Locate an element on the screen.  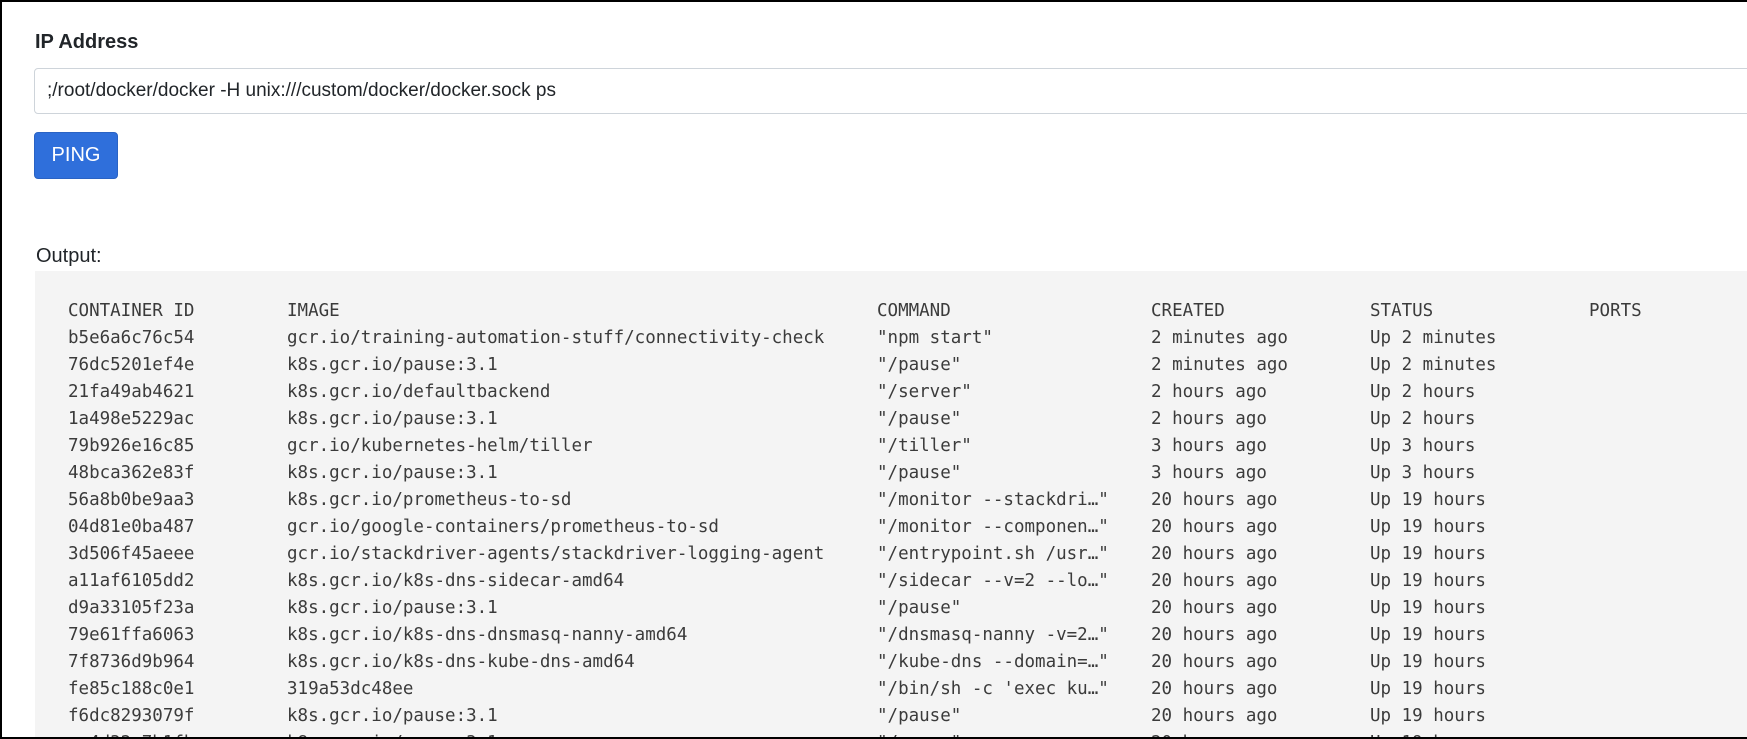
column-header-status: STATUS is located at coordinates (1402, 310).